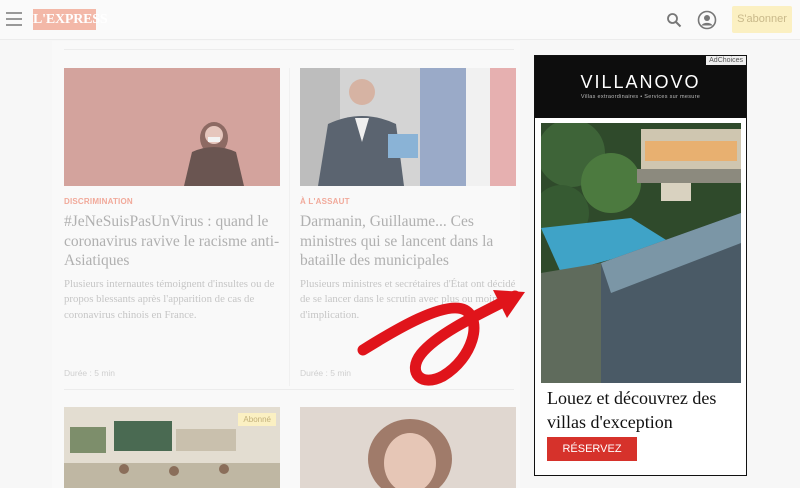  What do you see at coordinates (408, 201) in the screenshot?
I see `article-category: À L'ASSAUT` at bounding box center [408, 201].